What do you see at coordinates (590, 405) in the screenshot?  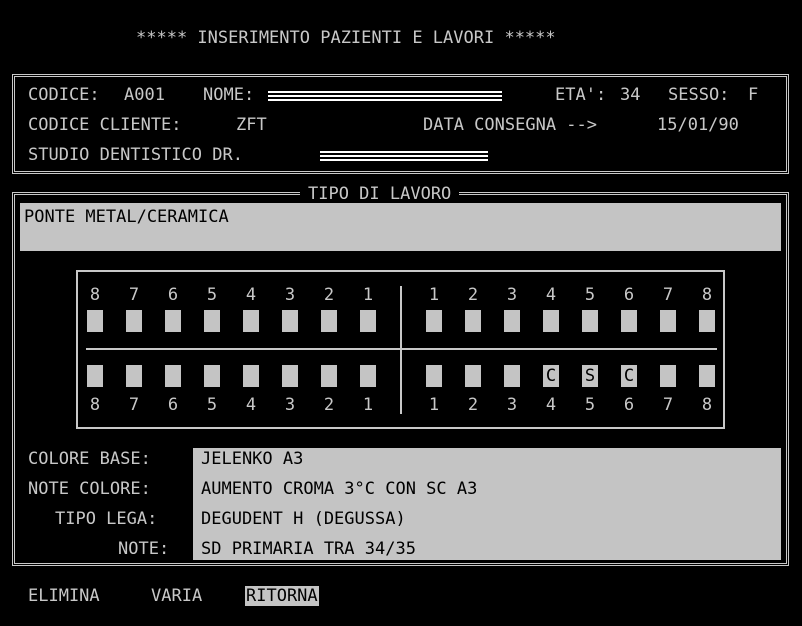 I see `lower-right-number-5: 5` at bounding box center [590, 405].